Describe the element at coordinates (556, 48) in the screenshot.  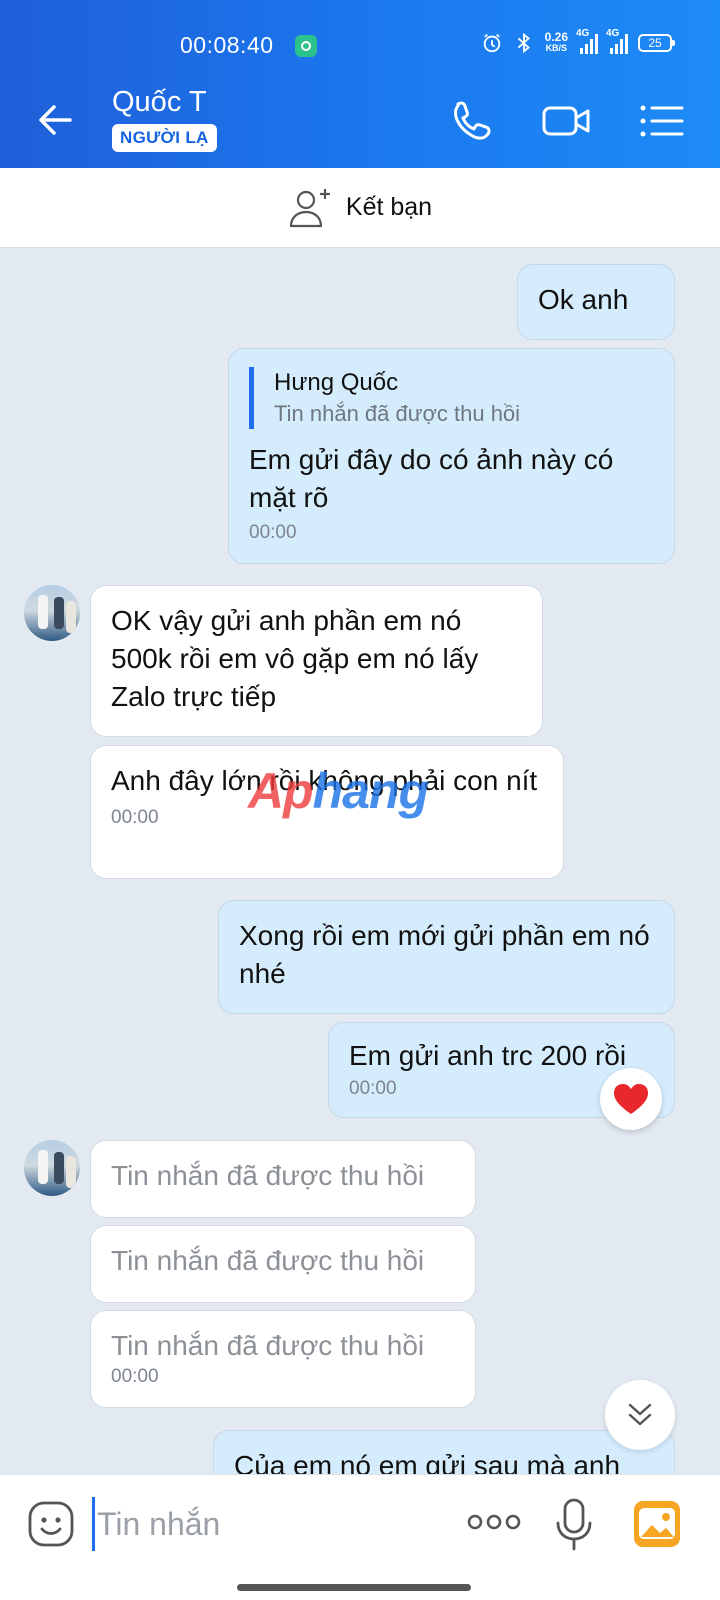
I see `network-speed-unit: KB/S` at that location.